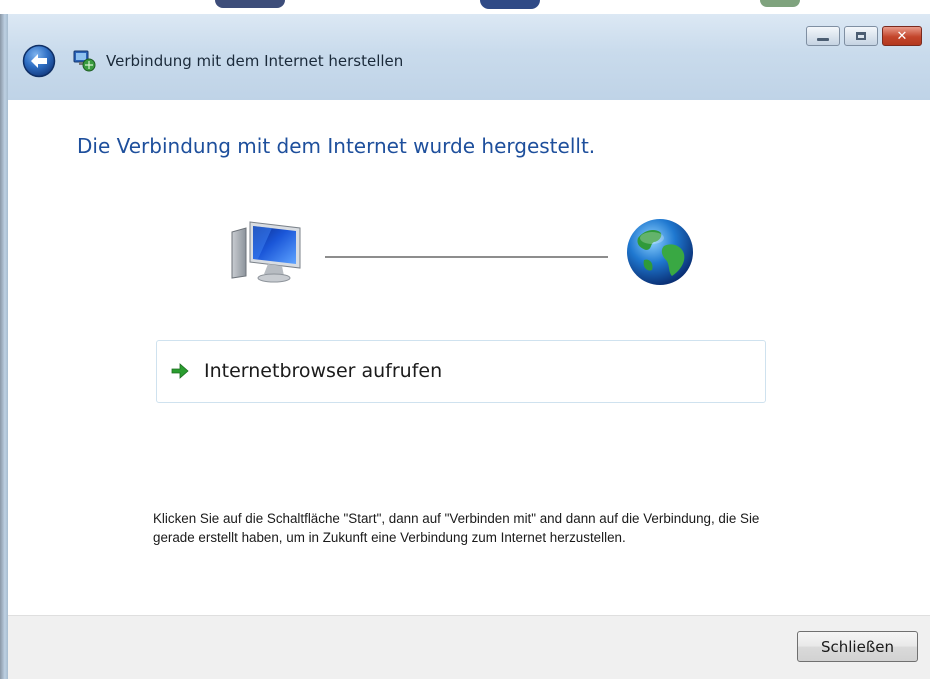  Describe the element at coordinates (857, 646) in the screenshot. I see `close-button: Schließen` at that location.